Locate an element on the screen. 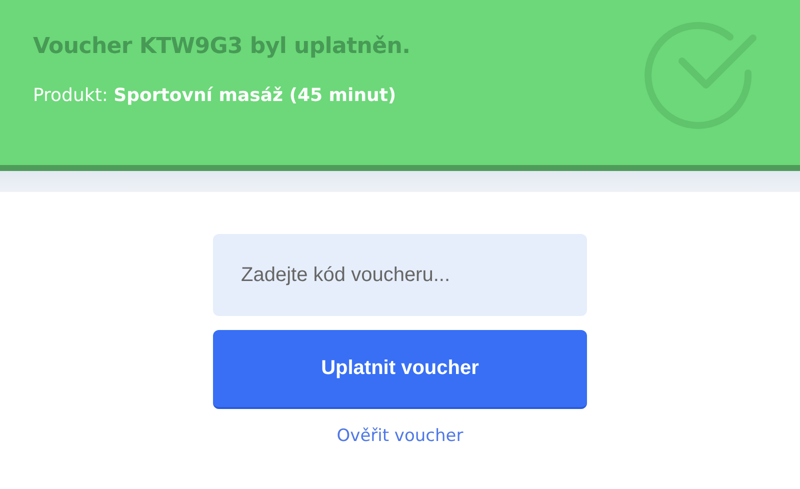 The height and width of the screenshot is (489, 800). banner-title: Voucher KTW9G3 byl uplatněn. is located at coordinates (222, 46).